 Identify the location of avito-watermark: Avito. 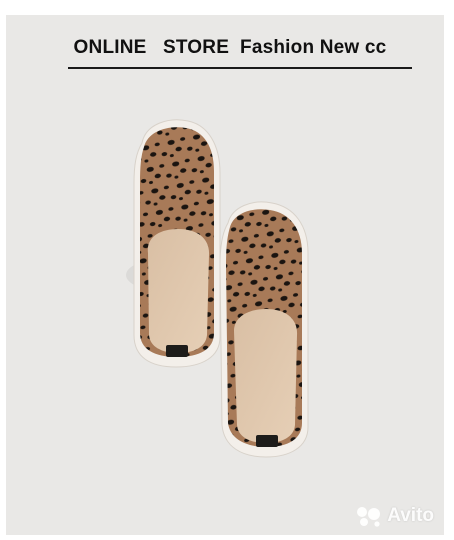
(394, 516).